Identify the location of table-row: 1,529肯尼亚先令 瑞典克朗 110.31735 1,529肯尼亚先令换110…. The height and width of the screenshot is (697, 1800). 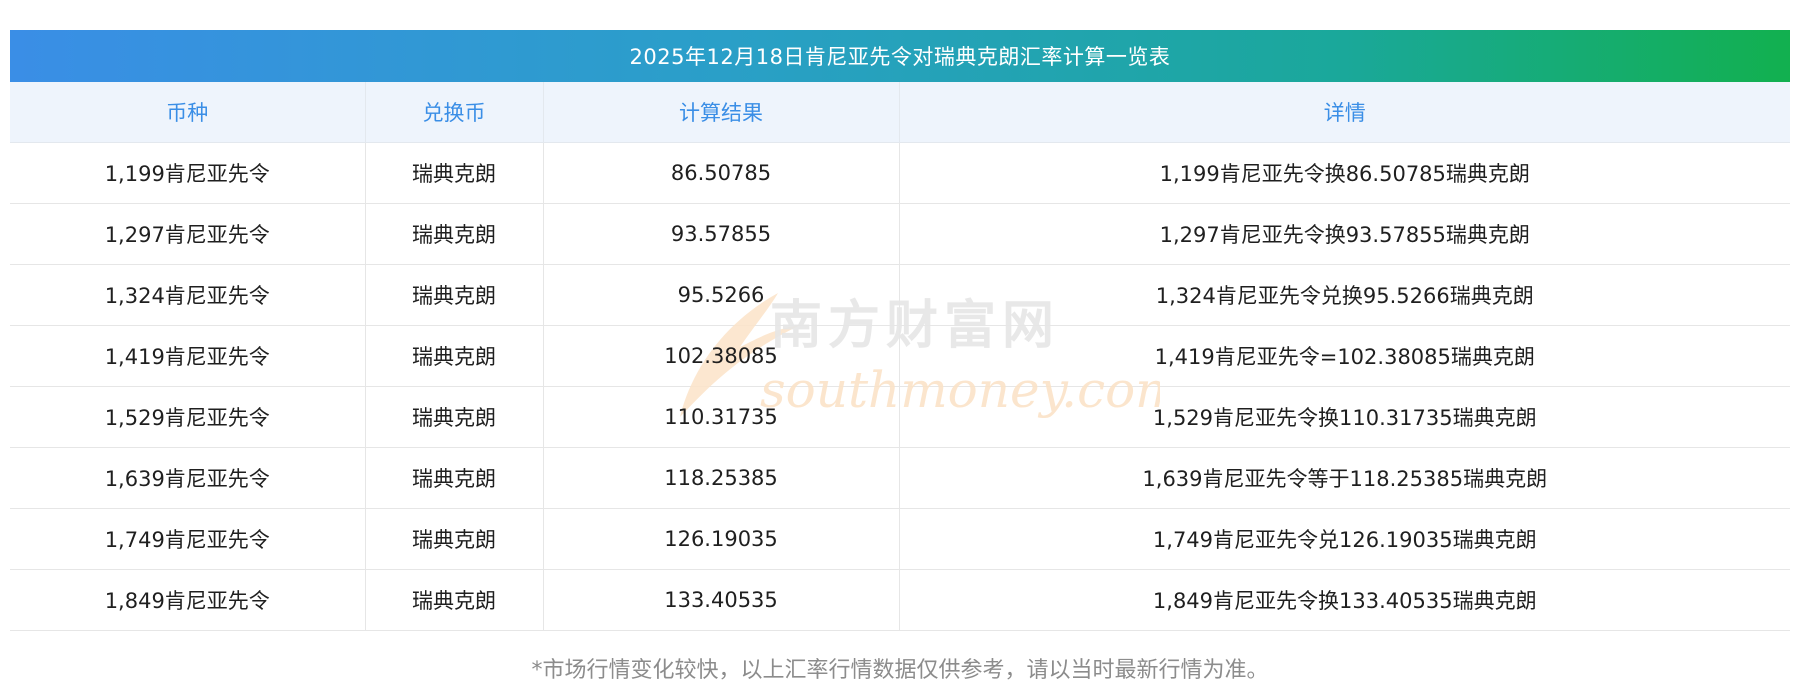
(900, 417).